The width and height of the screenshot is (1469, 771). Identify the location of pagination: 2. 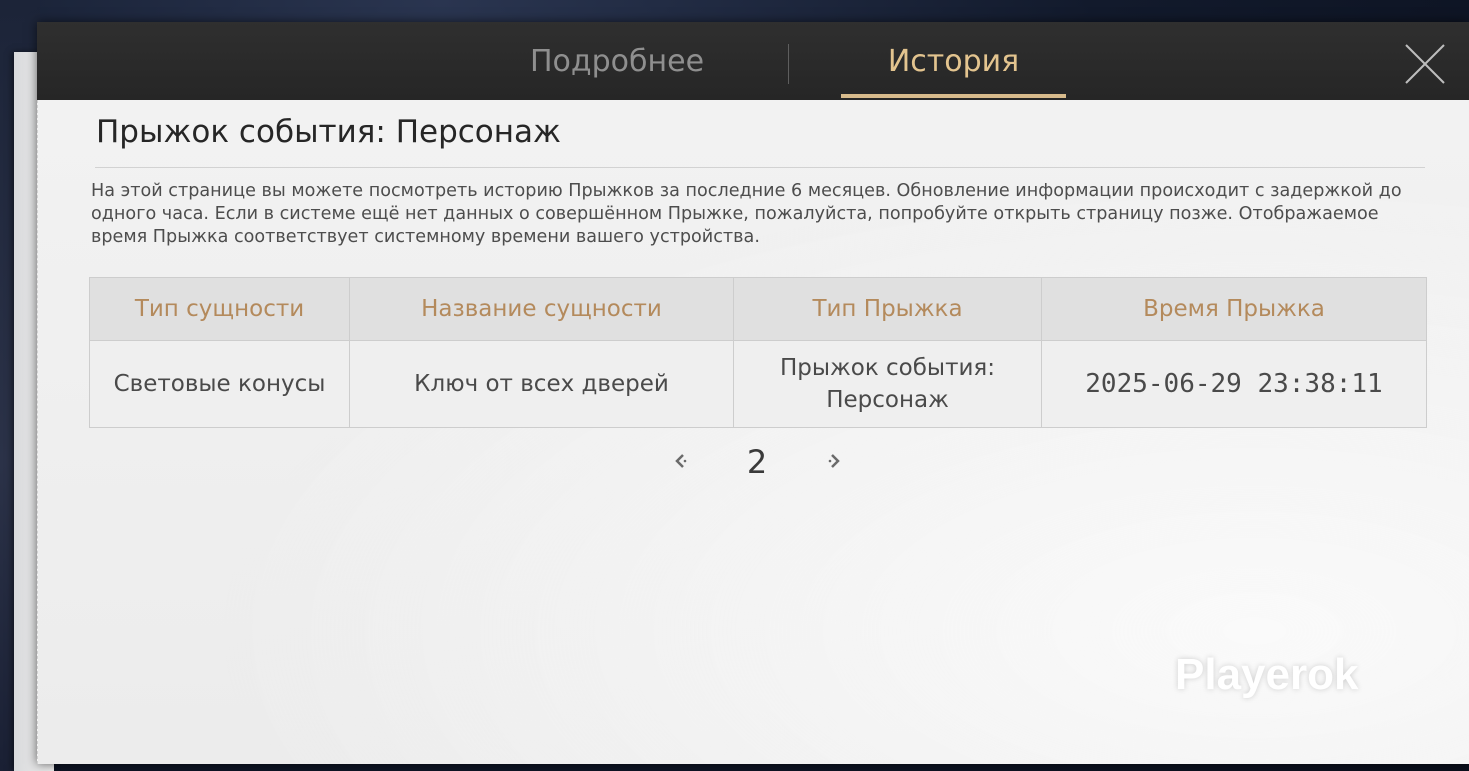
(753, 462).